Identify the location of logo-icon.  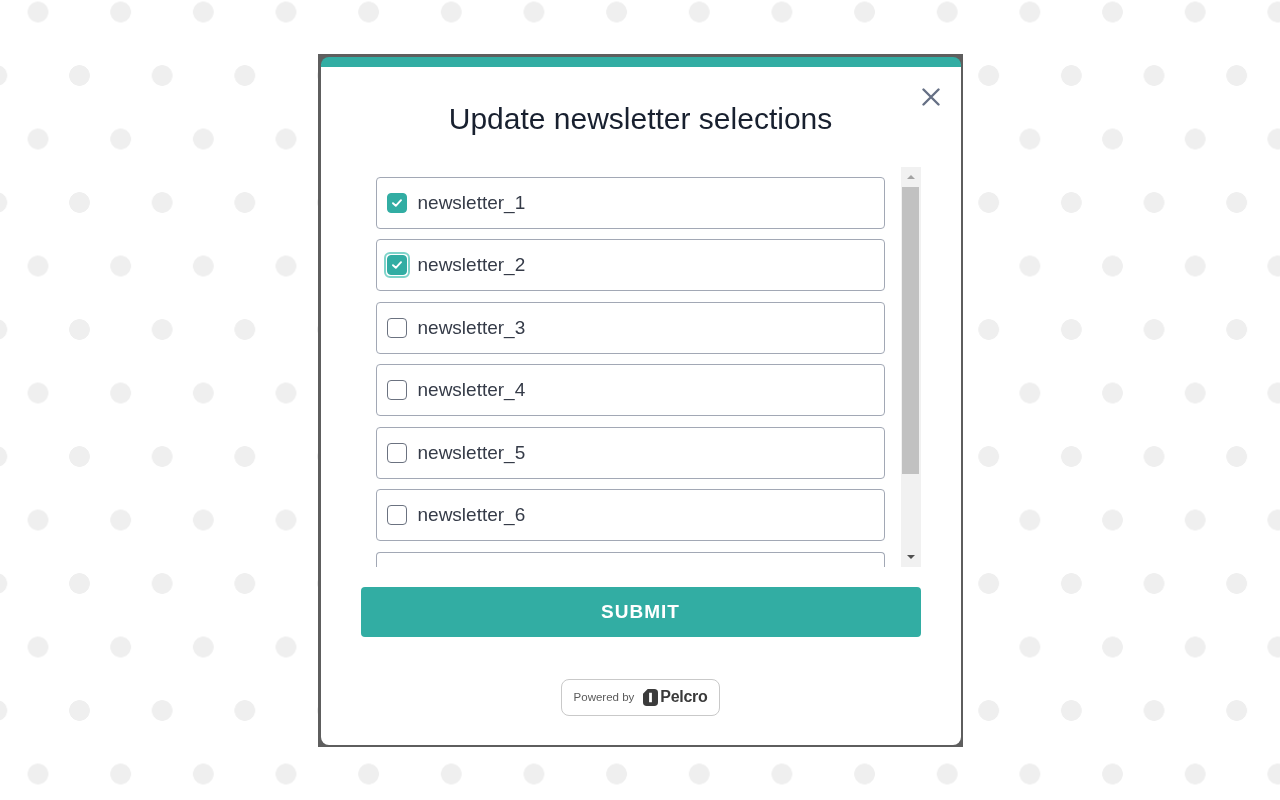
(651, 697).